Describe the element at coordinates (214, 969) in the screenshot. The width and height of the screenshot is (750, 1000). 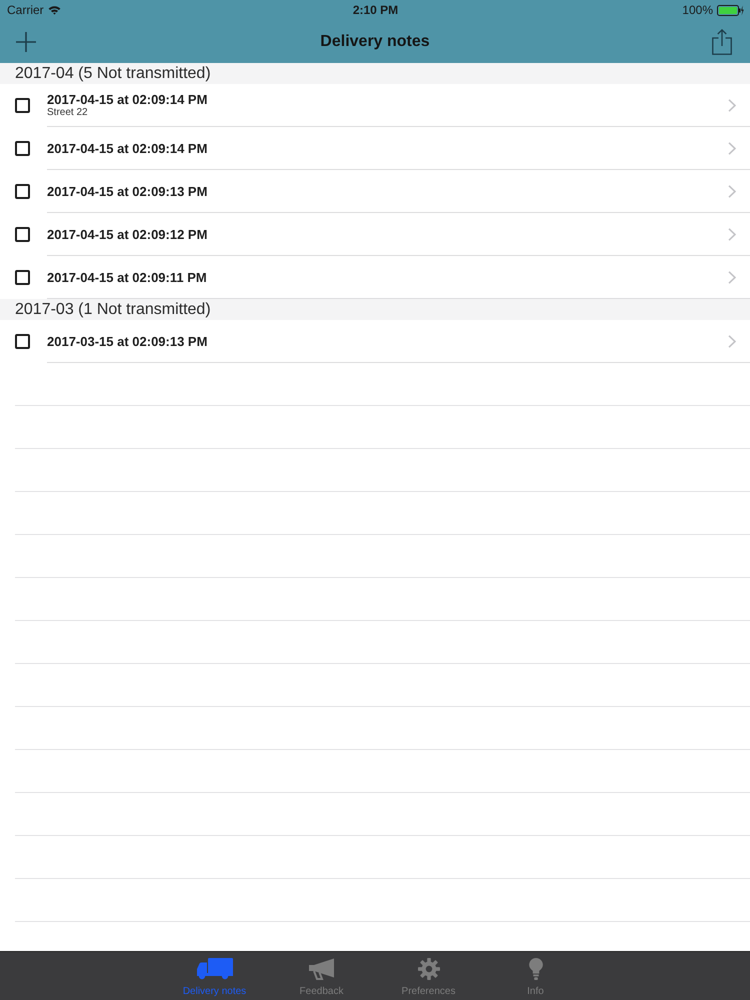
I see `truck-icon` at that location.